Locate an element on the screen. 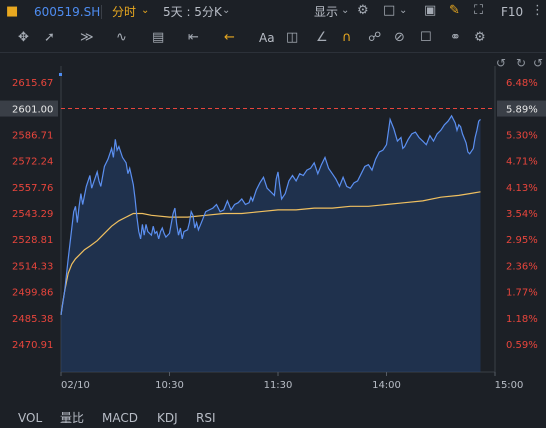 This screenshot has width=546, height=428. ruler-icon: ∠ is located at coordinates (322, 38).